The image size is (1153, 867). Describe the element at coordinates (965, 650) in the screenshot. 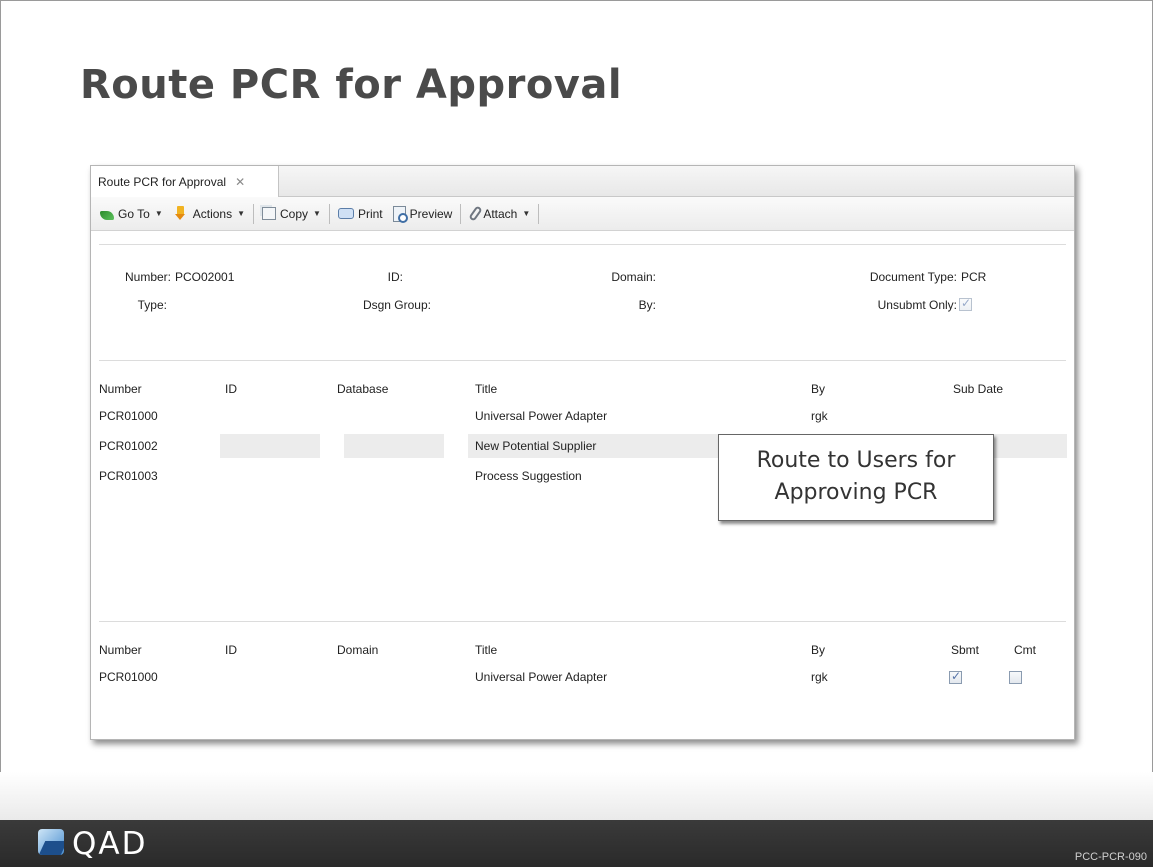

I see `col-header-sbmt: Sbmt` at that location.